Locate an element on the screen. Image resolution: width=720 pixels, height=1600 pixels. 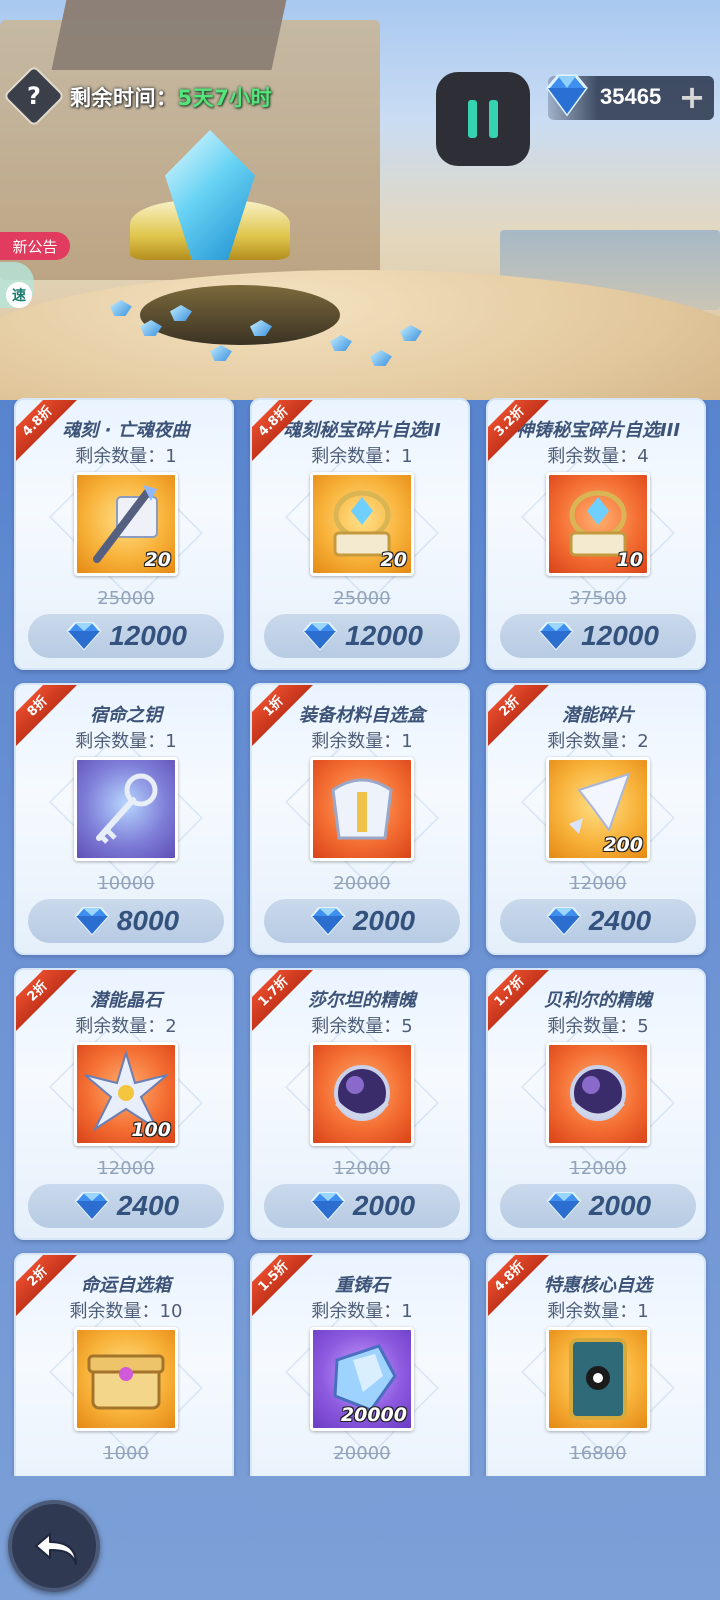
item-icon-frame: 200 is located at coordinates (598, 809).